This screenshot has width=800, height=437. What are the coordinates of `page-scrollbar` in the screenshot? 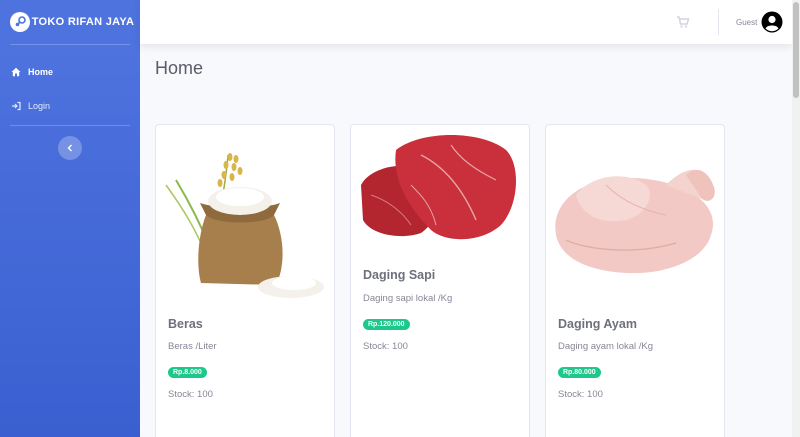 It's located at (796, 218).